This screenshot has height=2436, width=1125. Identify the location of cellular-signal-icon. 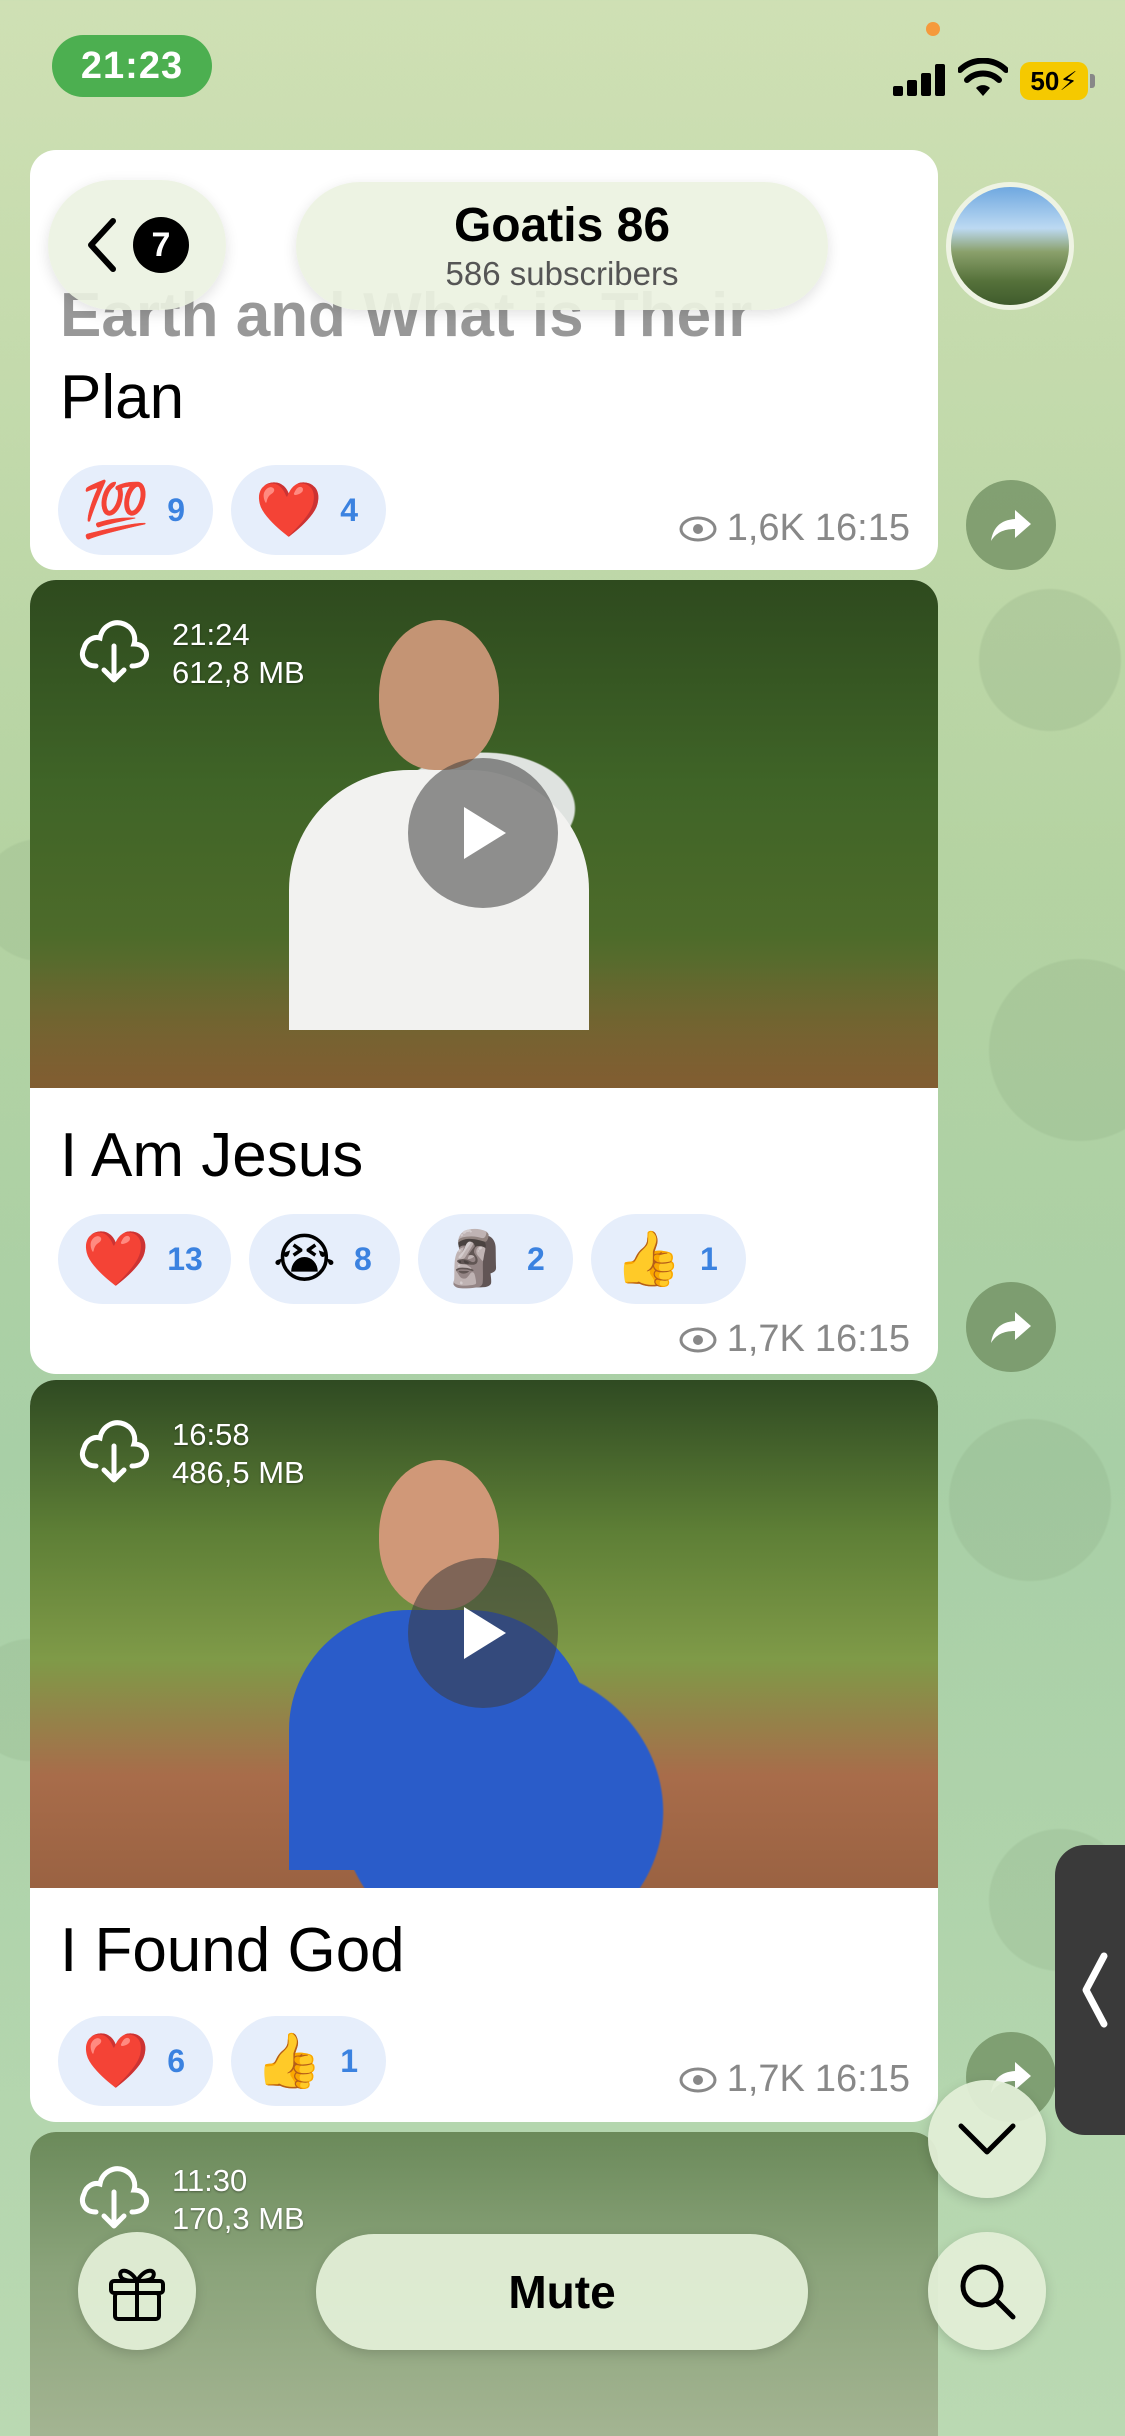
(919, 80).